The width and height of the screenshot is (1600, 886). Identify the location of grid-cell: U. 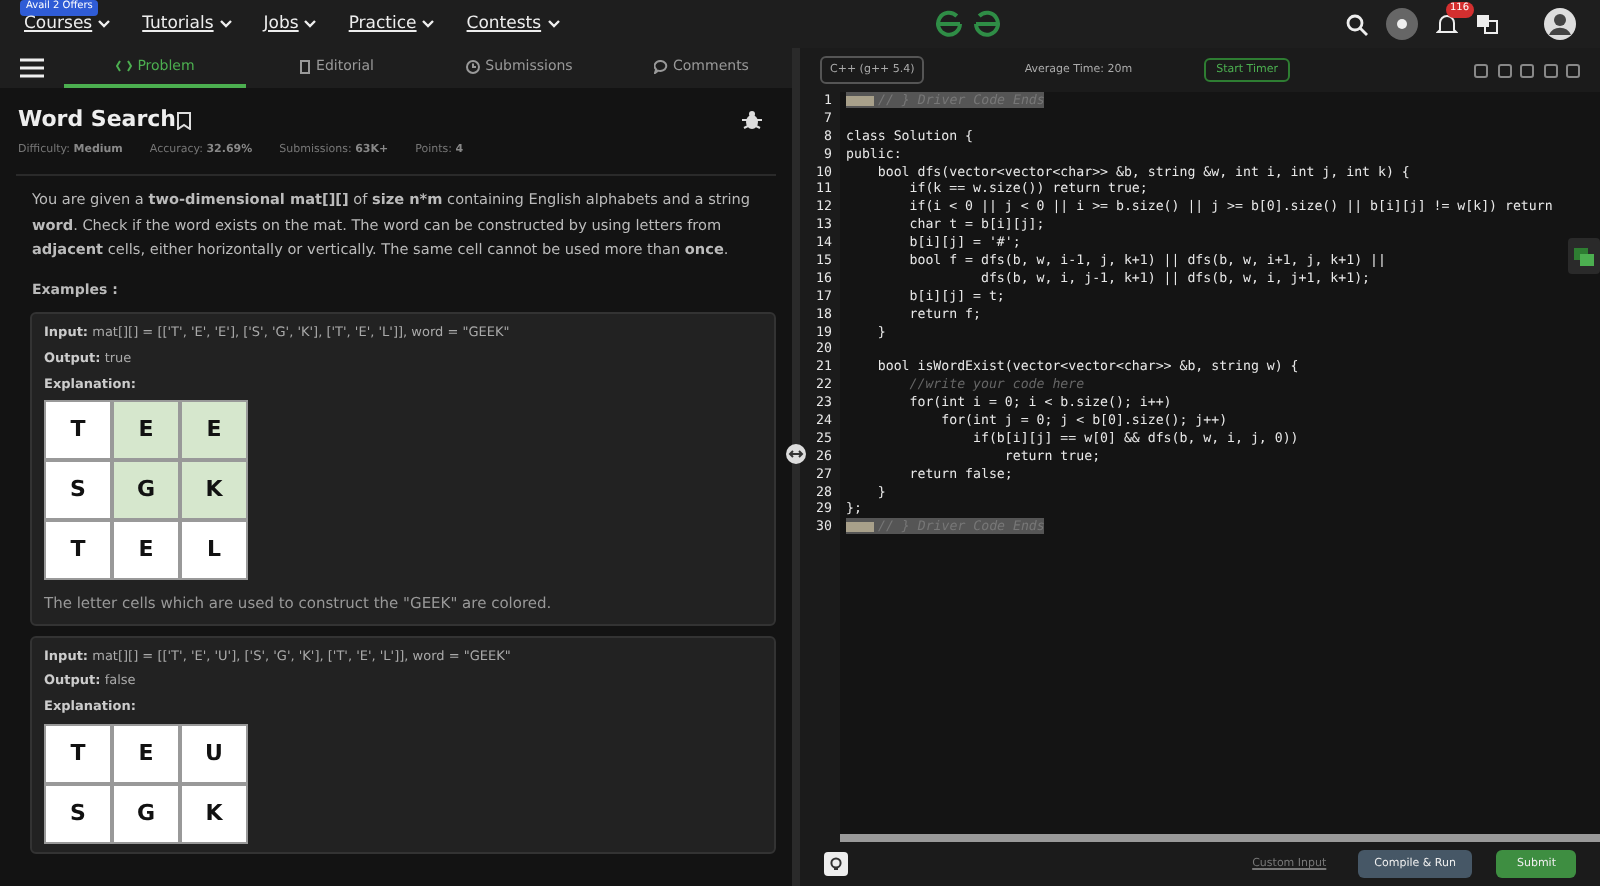
(214, 753).